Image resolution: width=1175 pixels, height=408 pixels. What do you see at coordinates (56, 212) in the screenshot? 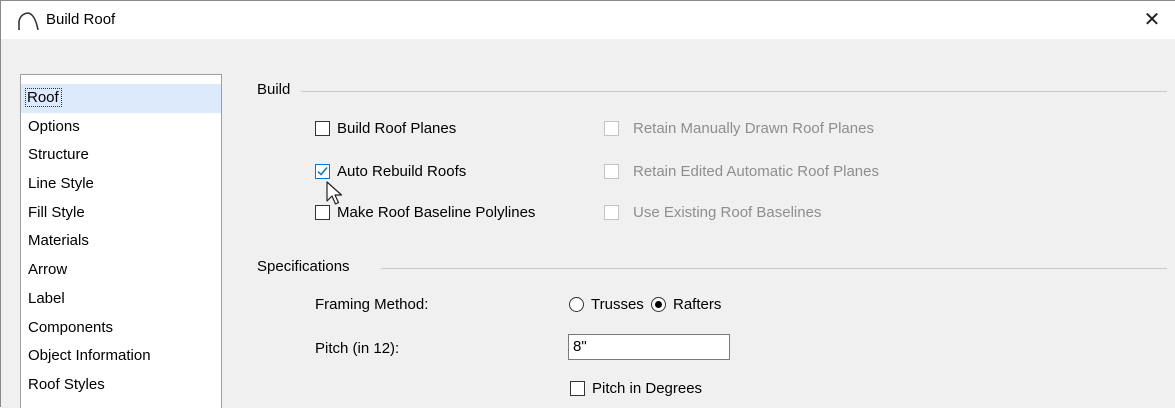
I see `sidebar-item-label: Fill Style` at bounding box center [56, 212].